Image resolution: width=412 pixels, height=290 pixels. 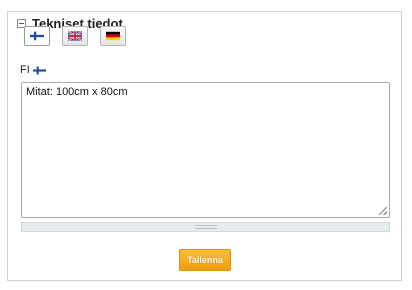 I want to click on language-switcher, so click(x=75, y=36).